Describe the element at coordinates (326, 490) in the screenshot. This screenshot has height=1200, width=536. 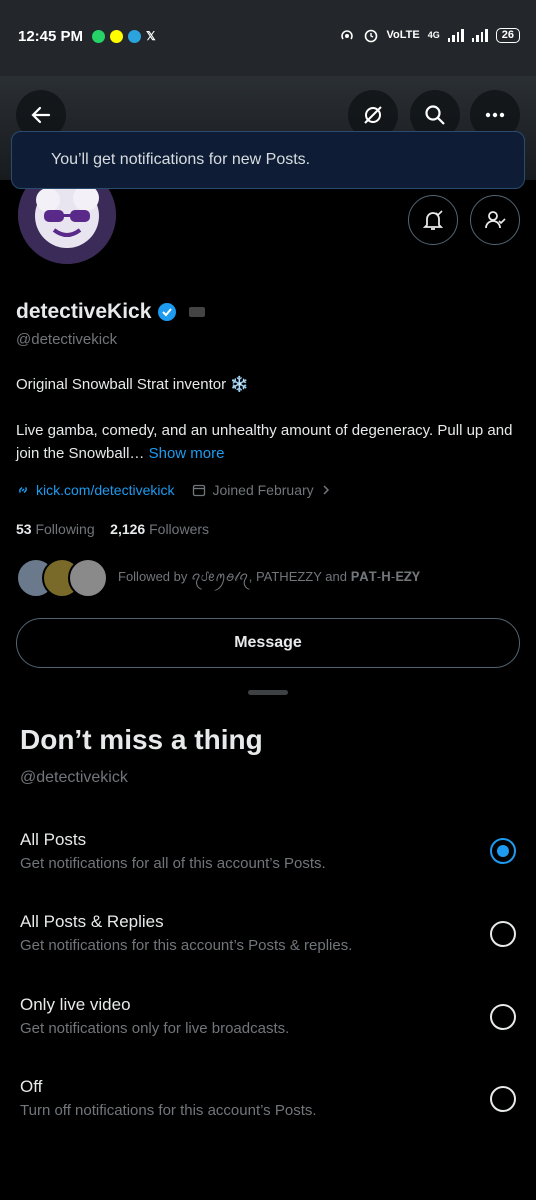
I see `chevron-right-icon` at that location.